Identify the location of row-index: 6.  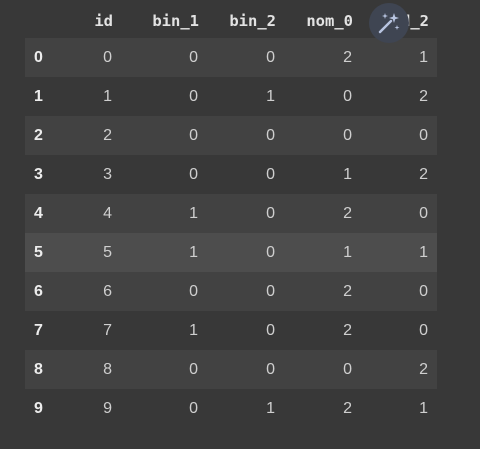
(38, 291).